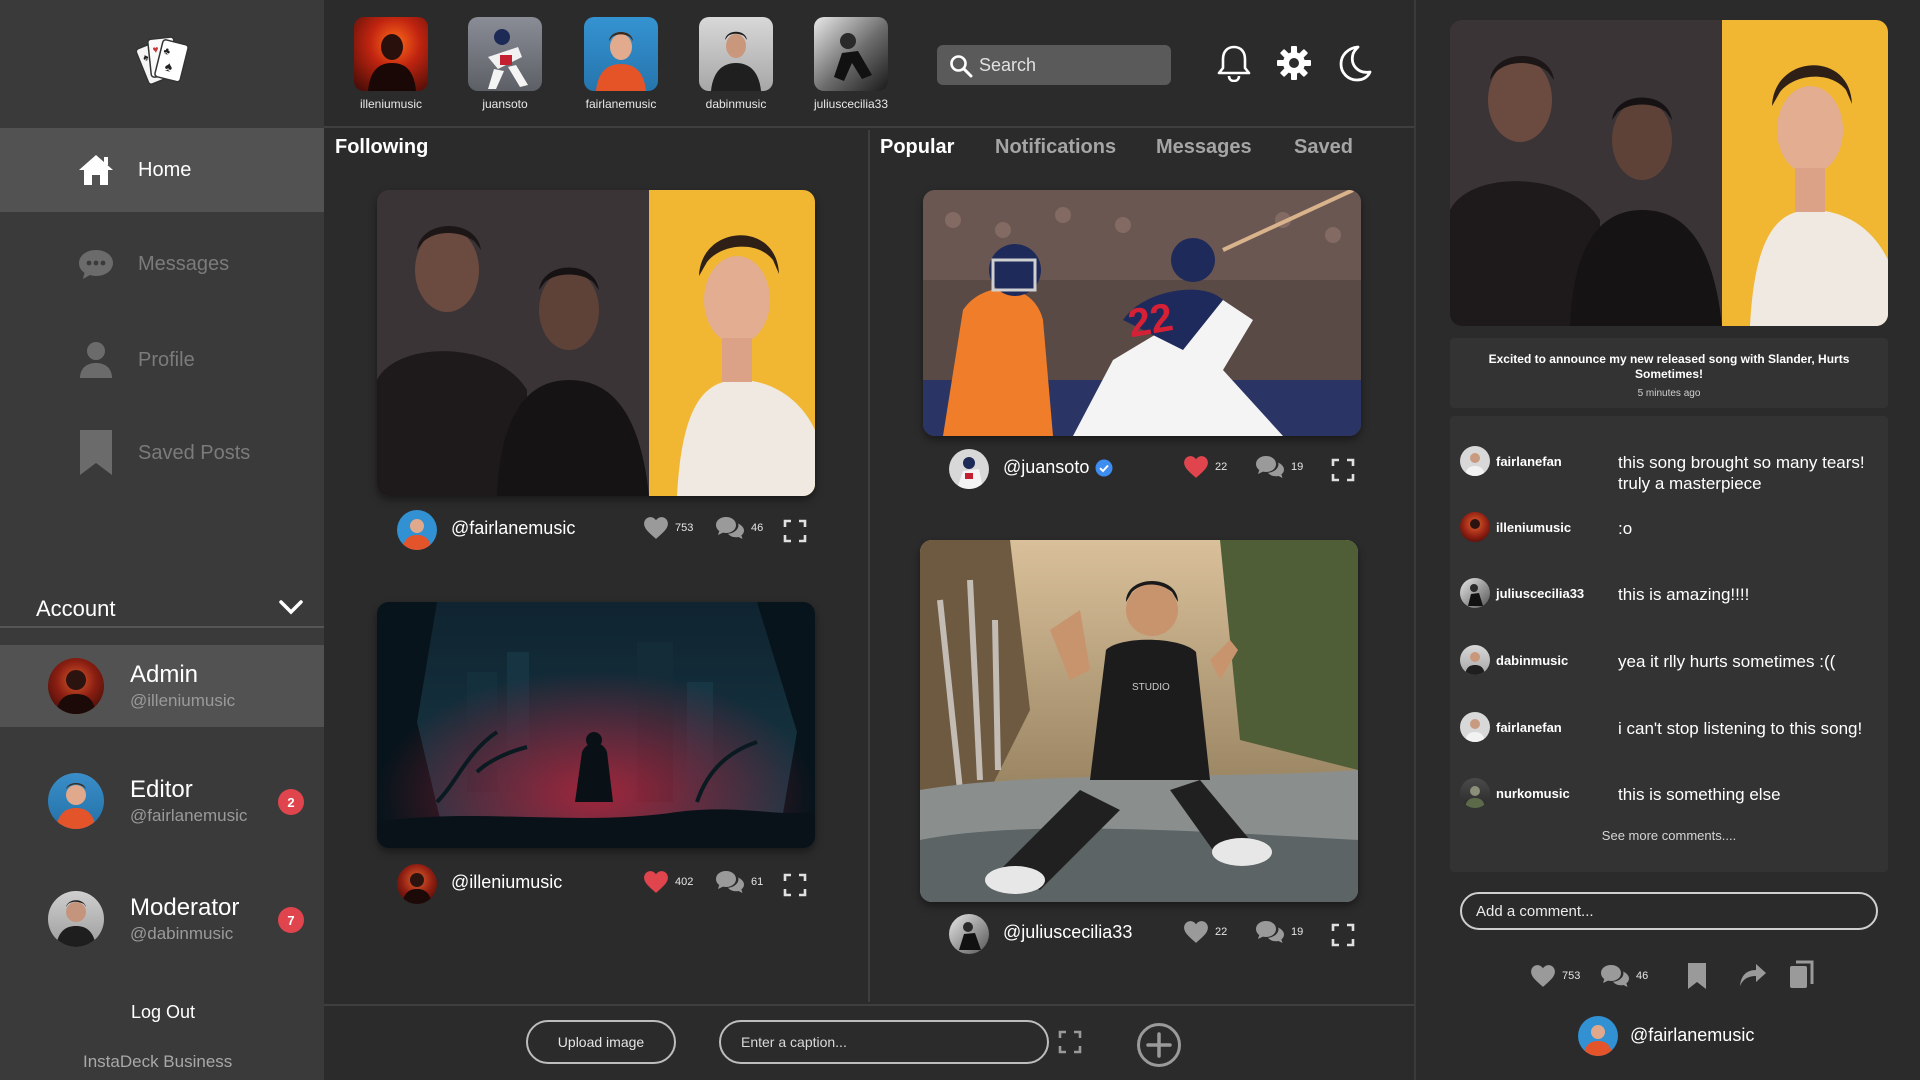 Image resolution: width=1920 pixels, height=1080 pixels. I want to click on add-post-icon, so click(1159, 1045).